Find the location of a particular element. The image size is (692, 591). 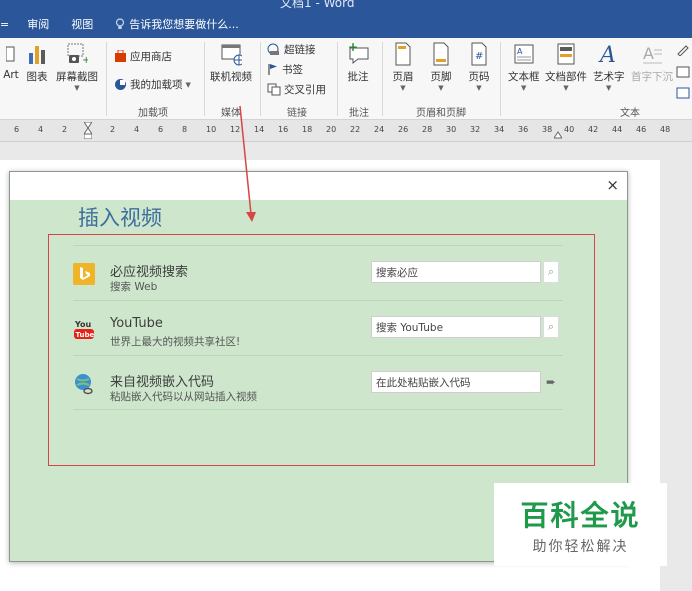

group-label-addins: 加载项 is located at coordinates (153, 113).